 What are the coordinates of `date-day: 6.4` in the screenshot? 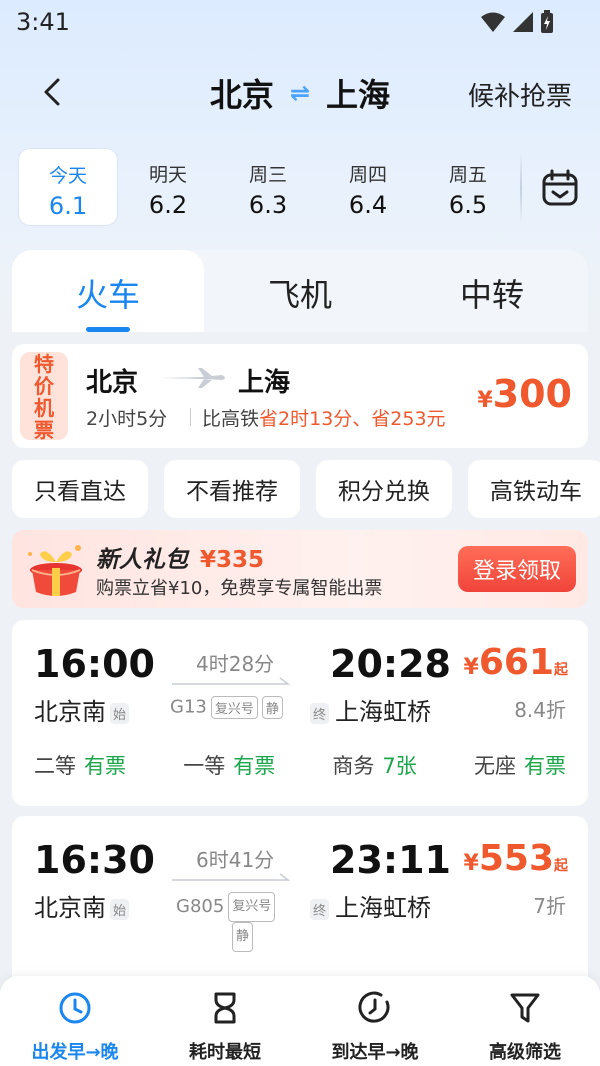 It's located at (368, 205).